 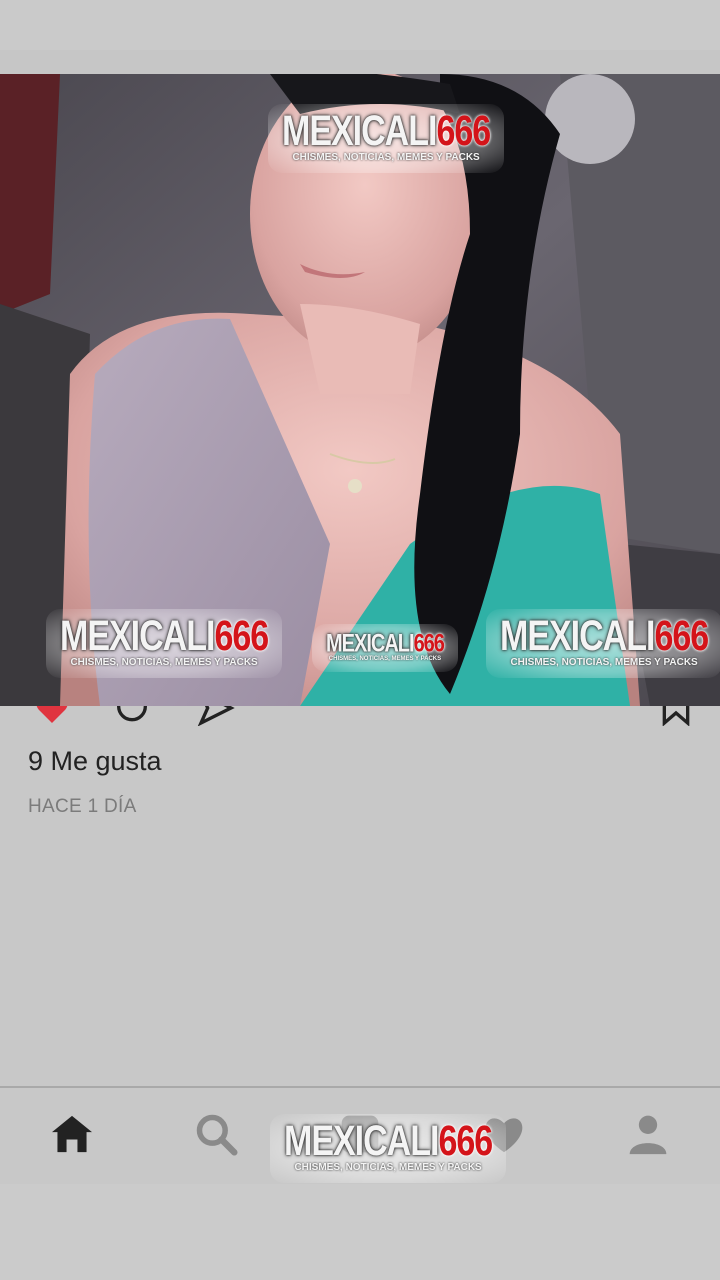 I want to click on heart-filled-icon, so click(x=52, y=716).